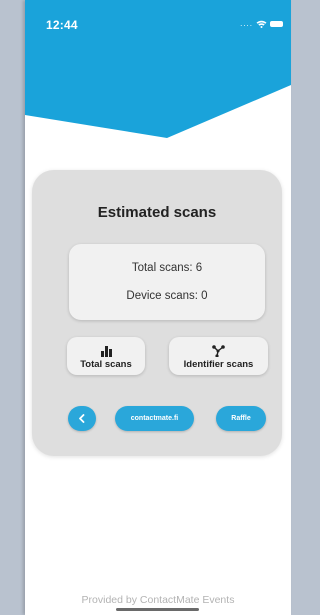 This screenshot has width=320, height=615. Describe the element at coordinates (167, 282) in the screenshot. I see `scan-summary-box: Total scans: 6 Device scans: 0` at that location.